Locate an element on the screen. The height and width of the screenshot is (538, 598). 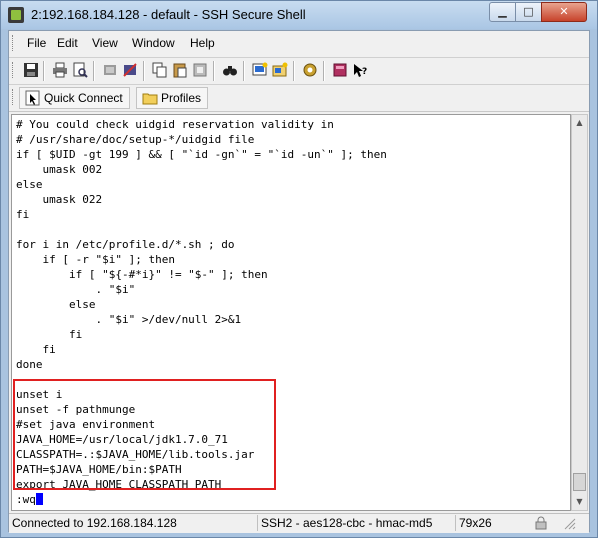
folder-icon is located at coordinates (150, 98).